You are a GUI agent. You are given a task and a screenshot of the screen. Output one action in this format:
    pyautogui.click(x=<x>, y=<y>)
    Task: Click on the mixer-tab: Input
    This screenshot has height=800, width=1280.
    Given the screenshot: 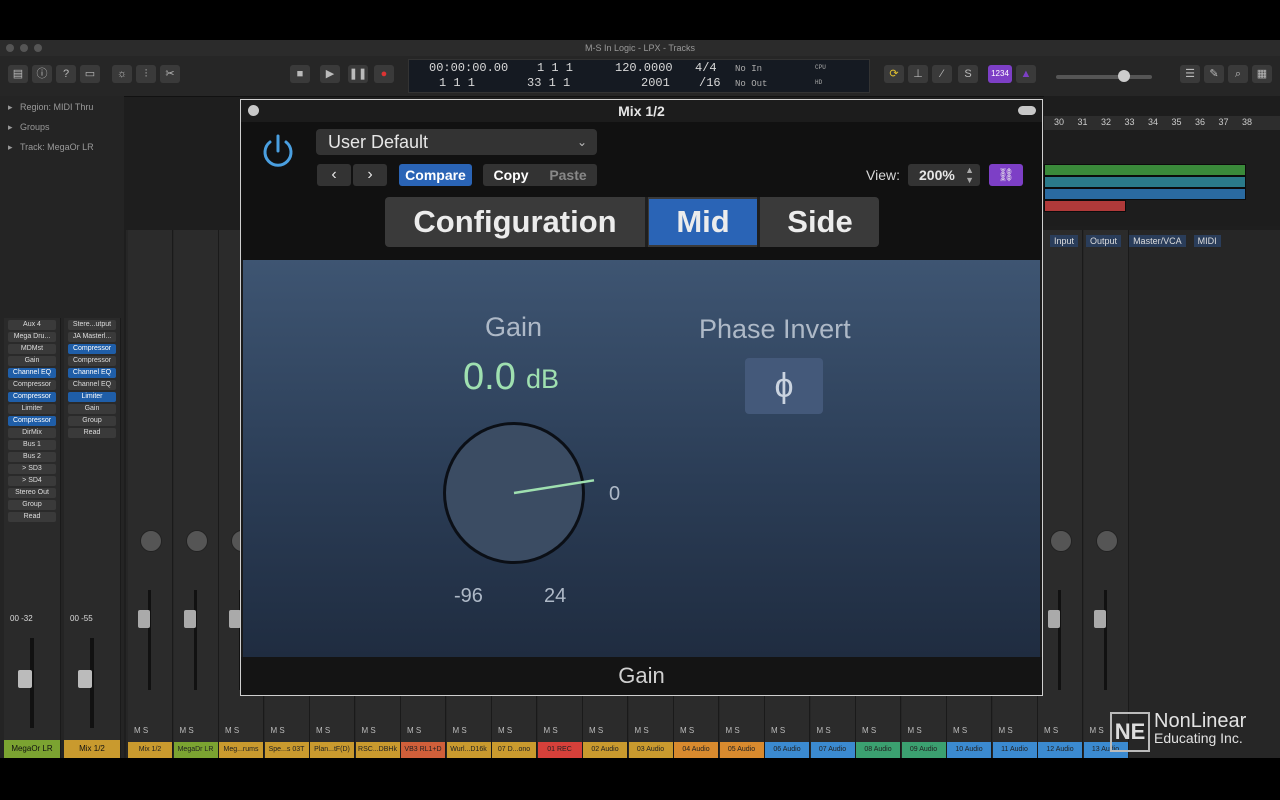 What is the action you would take?
    pyautogui.click(x=1064, y=241)
    